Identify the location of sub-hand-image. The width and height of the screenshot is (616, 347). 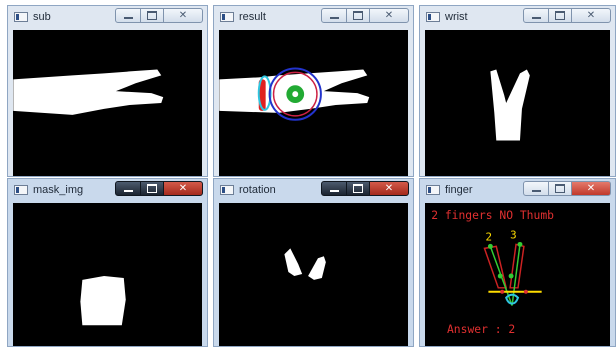
(88, 92).